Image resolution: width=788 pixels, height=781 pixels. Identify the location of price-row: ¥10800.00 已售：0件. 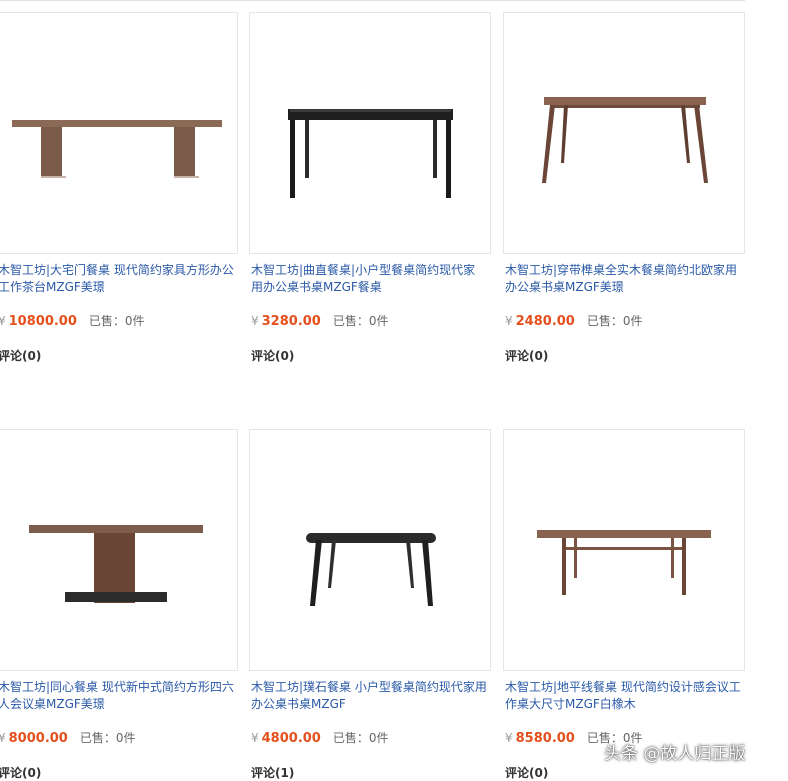
(72, 321).